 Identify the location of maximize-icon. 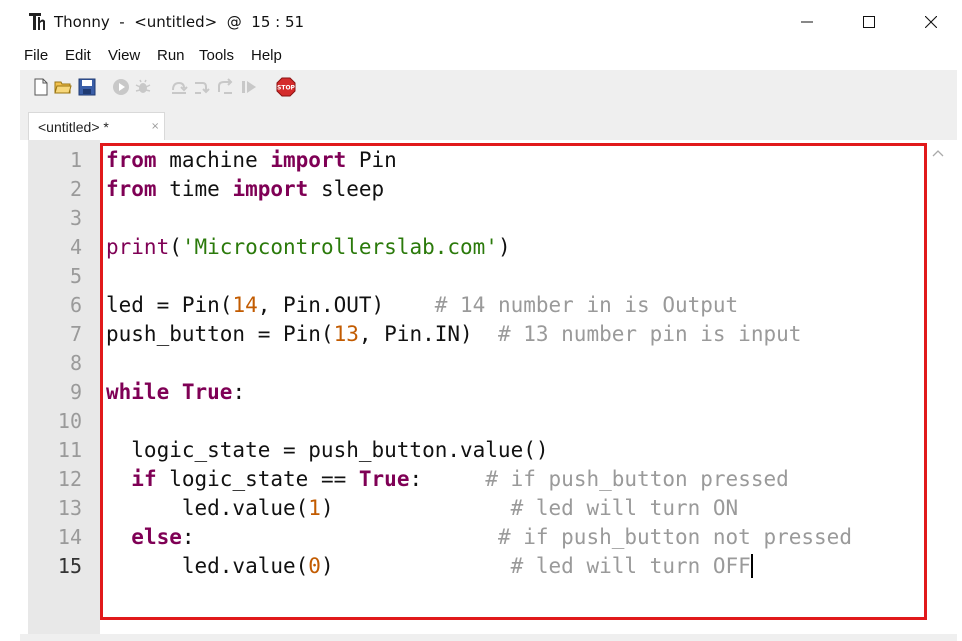
(869, 22).